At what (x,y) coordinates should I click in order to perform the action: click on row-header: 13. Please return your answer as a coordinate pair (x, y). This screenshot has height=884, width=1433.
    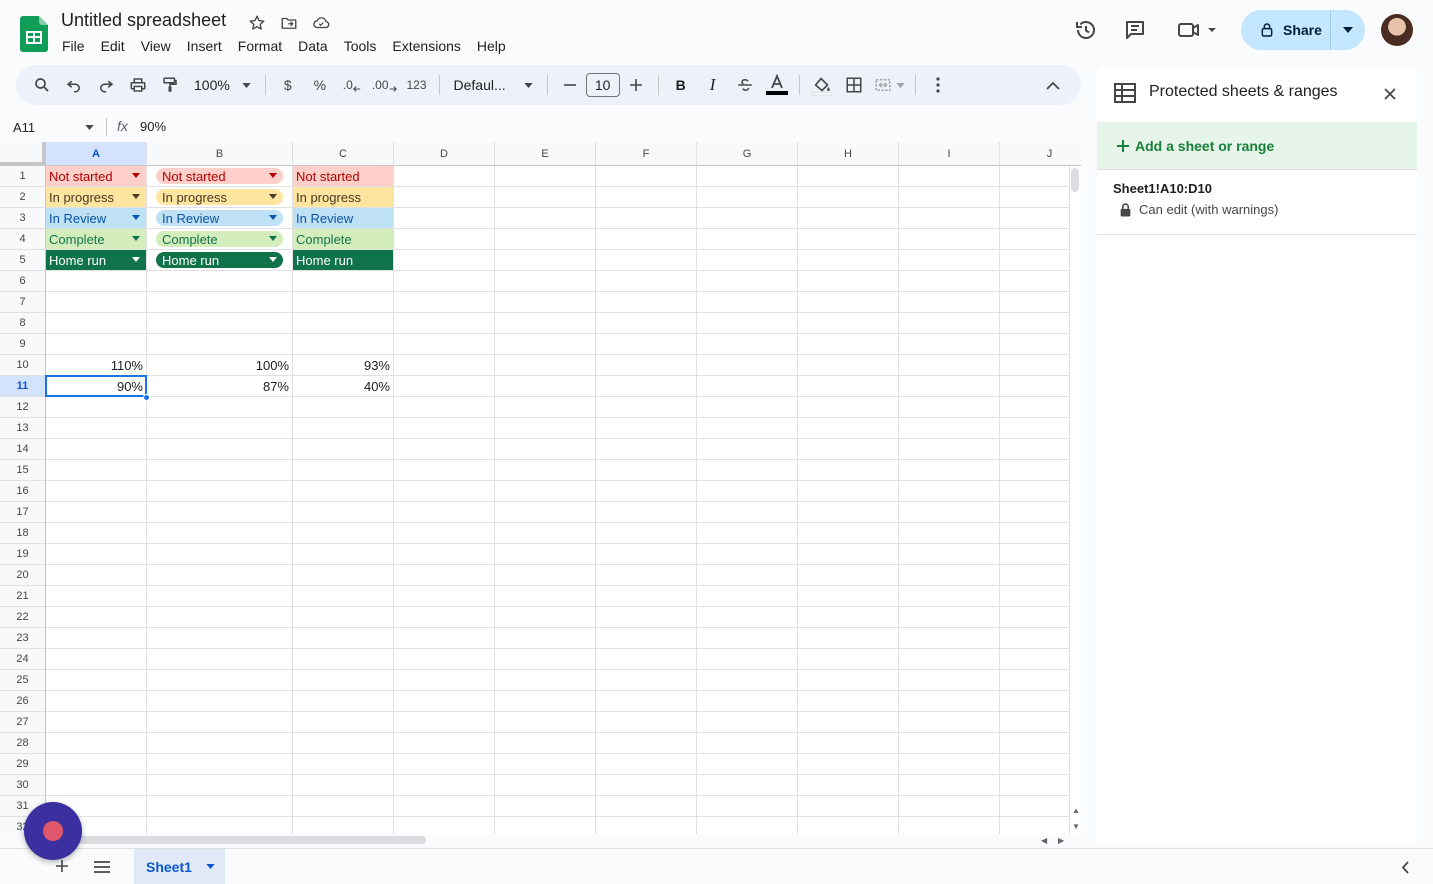
    Looking at the image, I should click on (23, 428).